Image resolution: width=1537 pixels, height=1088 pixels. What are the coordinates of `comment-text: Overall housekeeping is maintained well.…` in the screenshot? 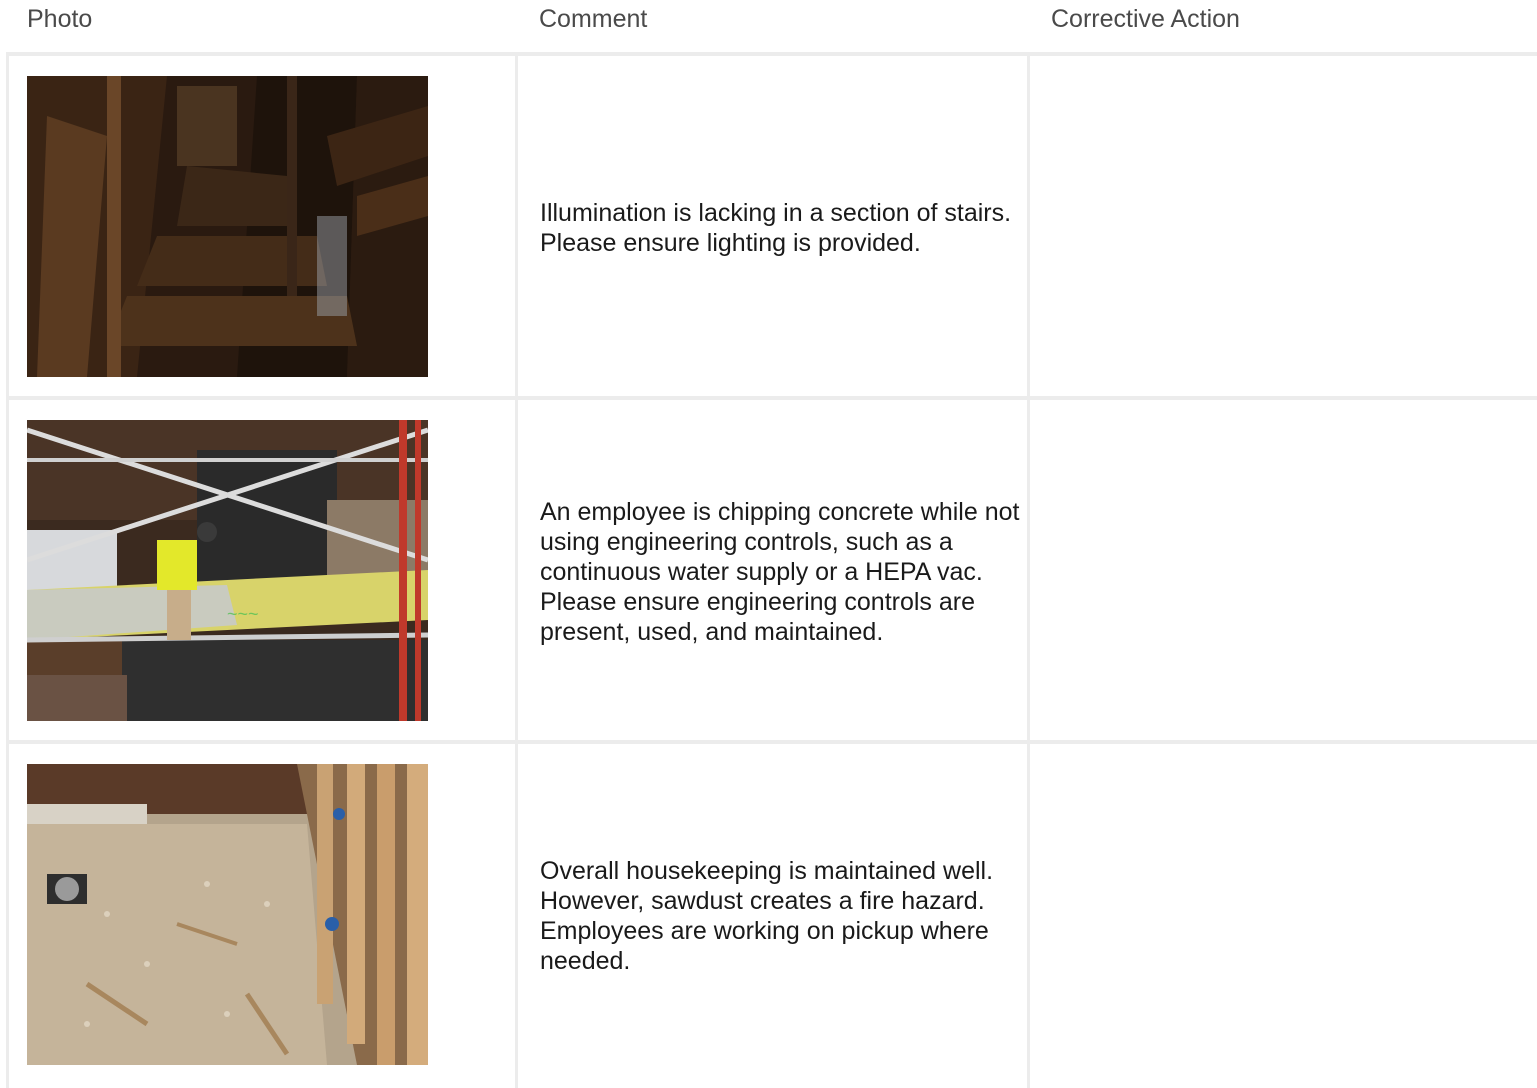 It's located at (767, 916).